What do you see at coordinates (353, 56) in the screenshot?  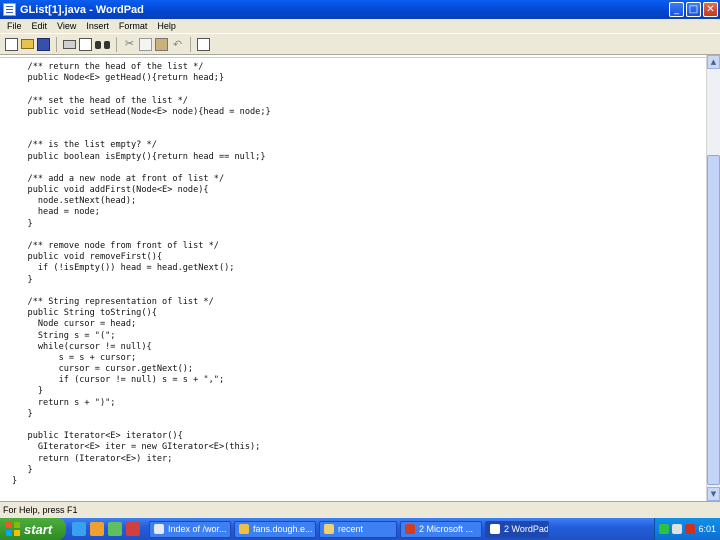 I see `document-top-edge` at bounding box center [353, 56].